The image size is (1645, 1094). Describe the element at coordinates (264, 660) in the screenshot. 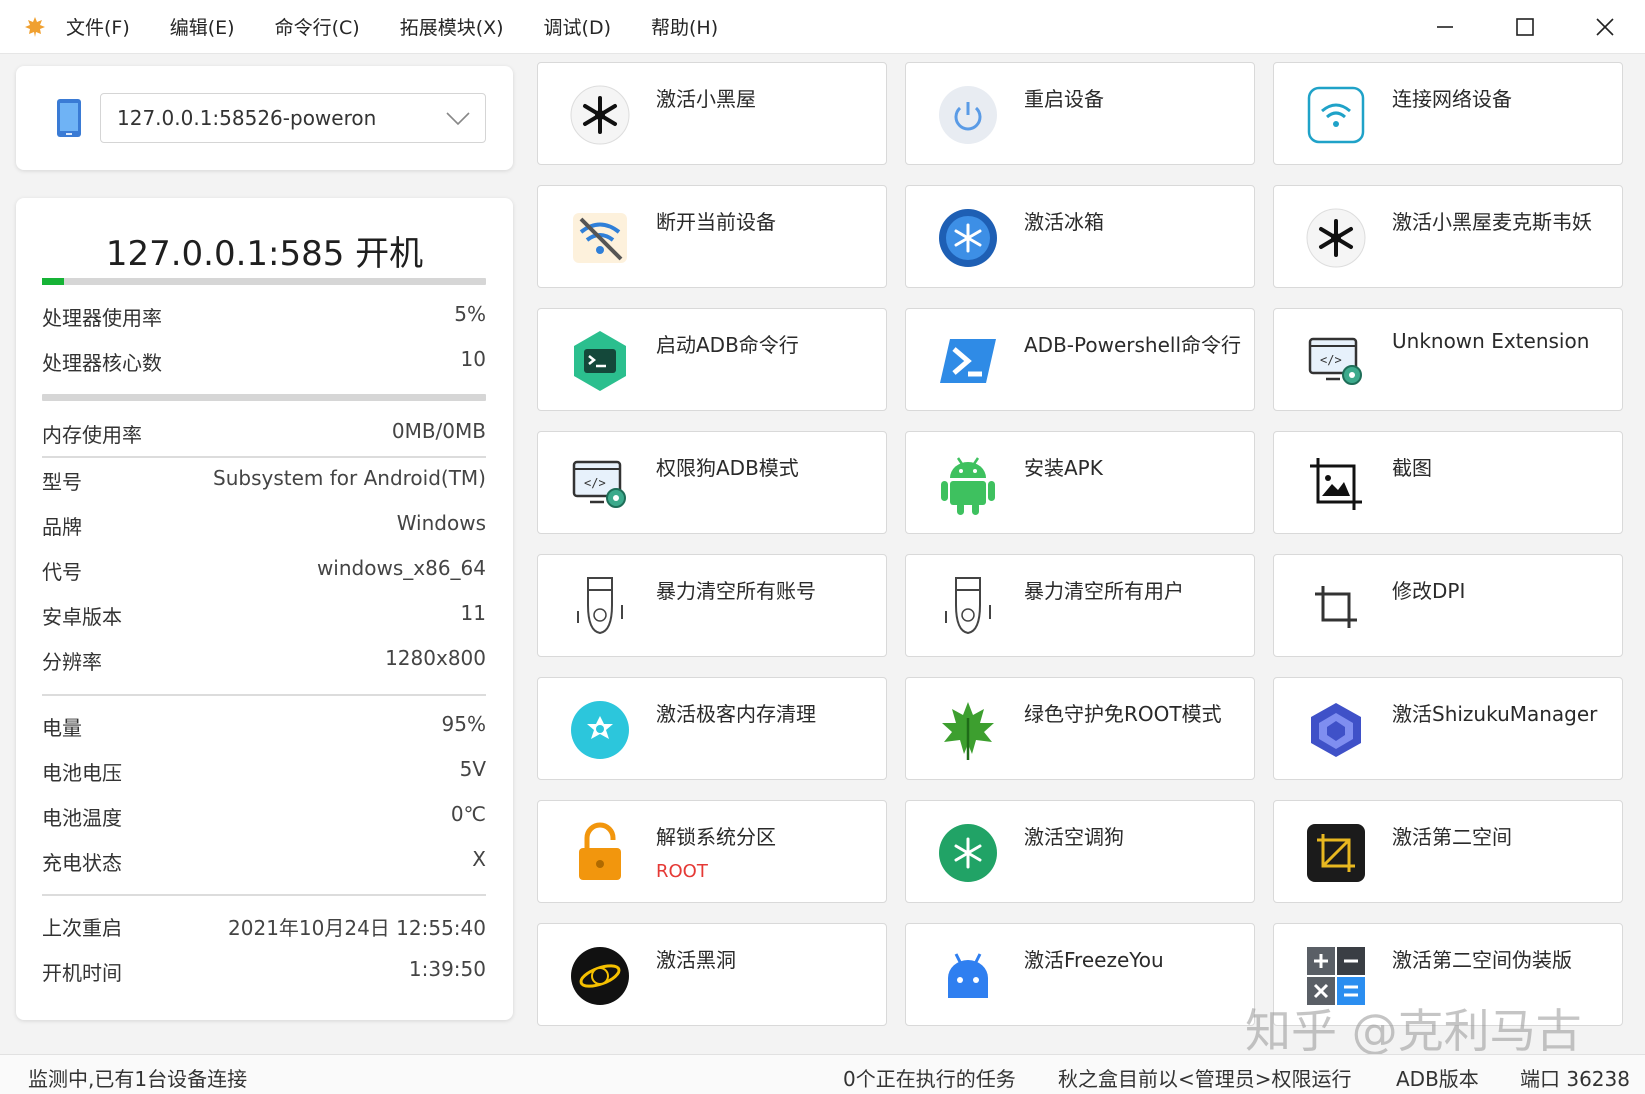

I see `info-row: 分辨率 1280x800` at that location.